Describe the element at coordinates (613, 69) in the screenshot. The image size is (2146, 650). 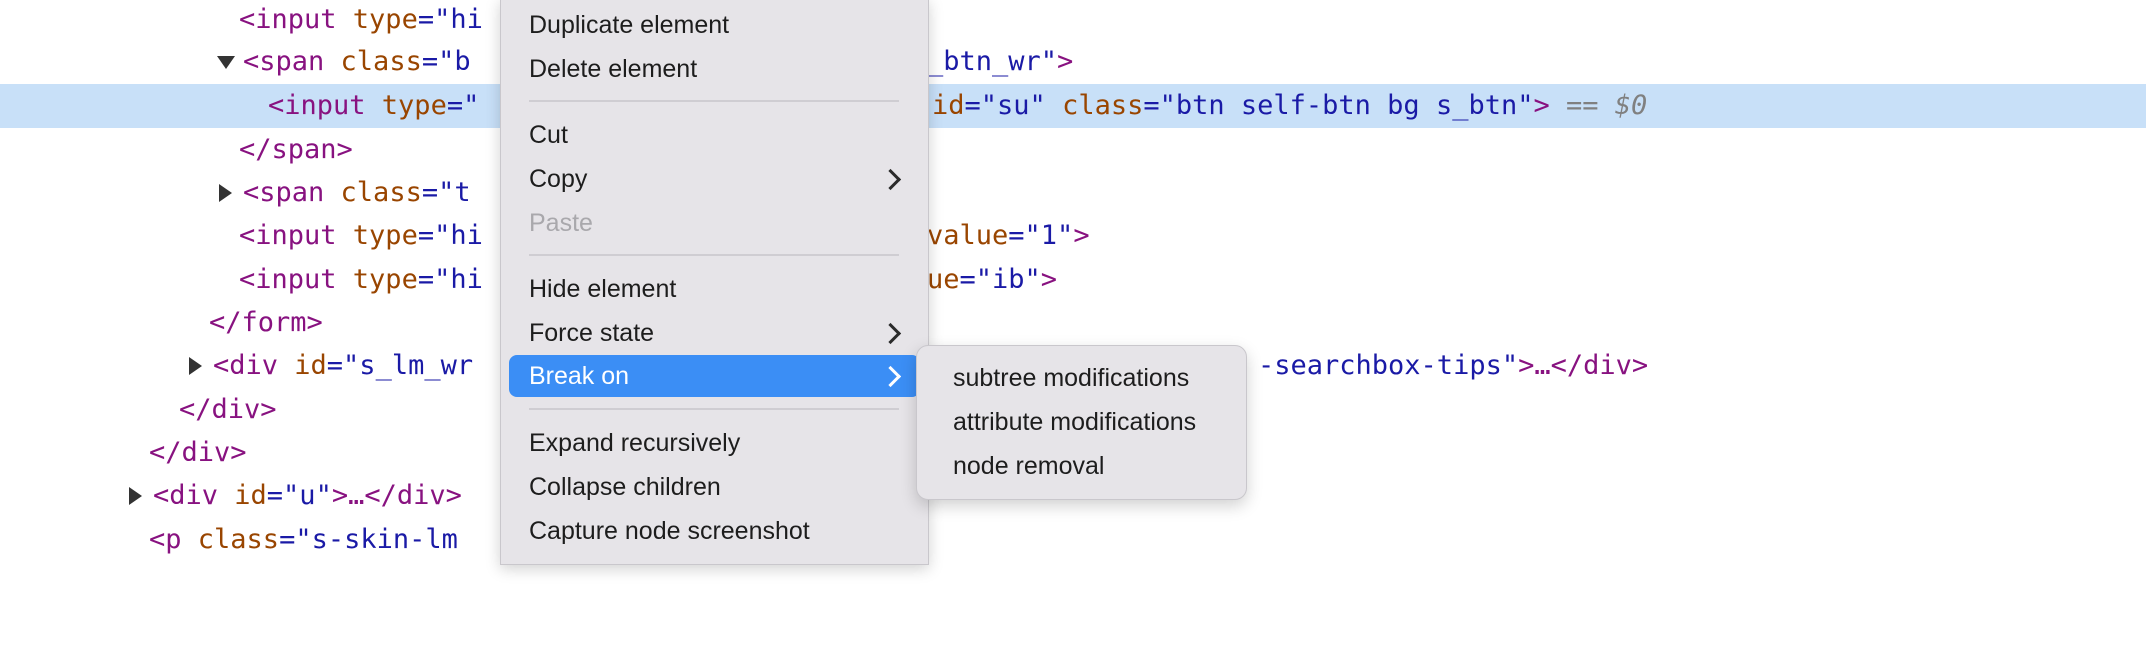
I see `menu-item-label: Delete element` at that location.